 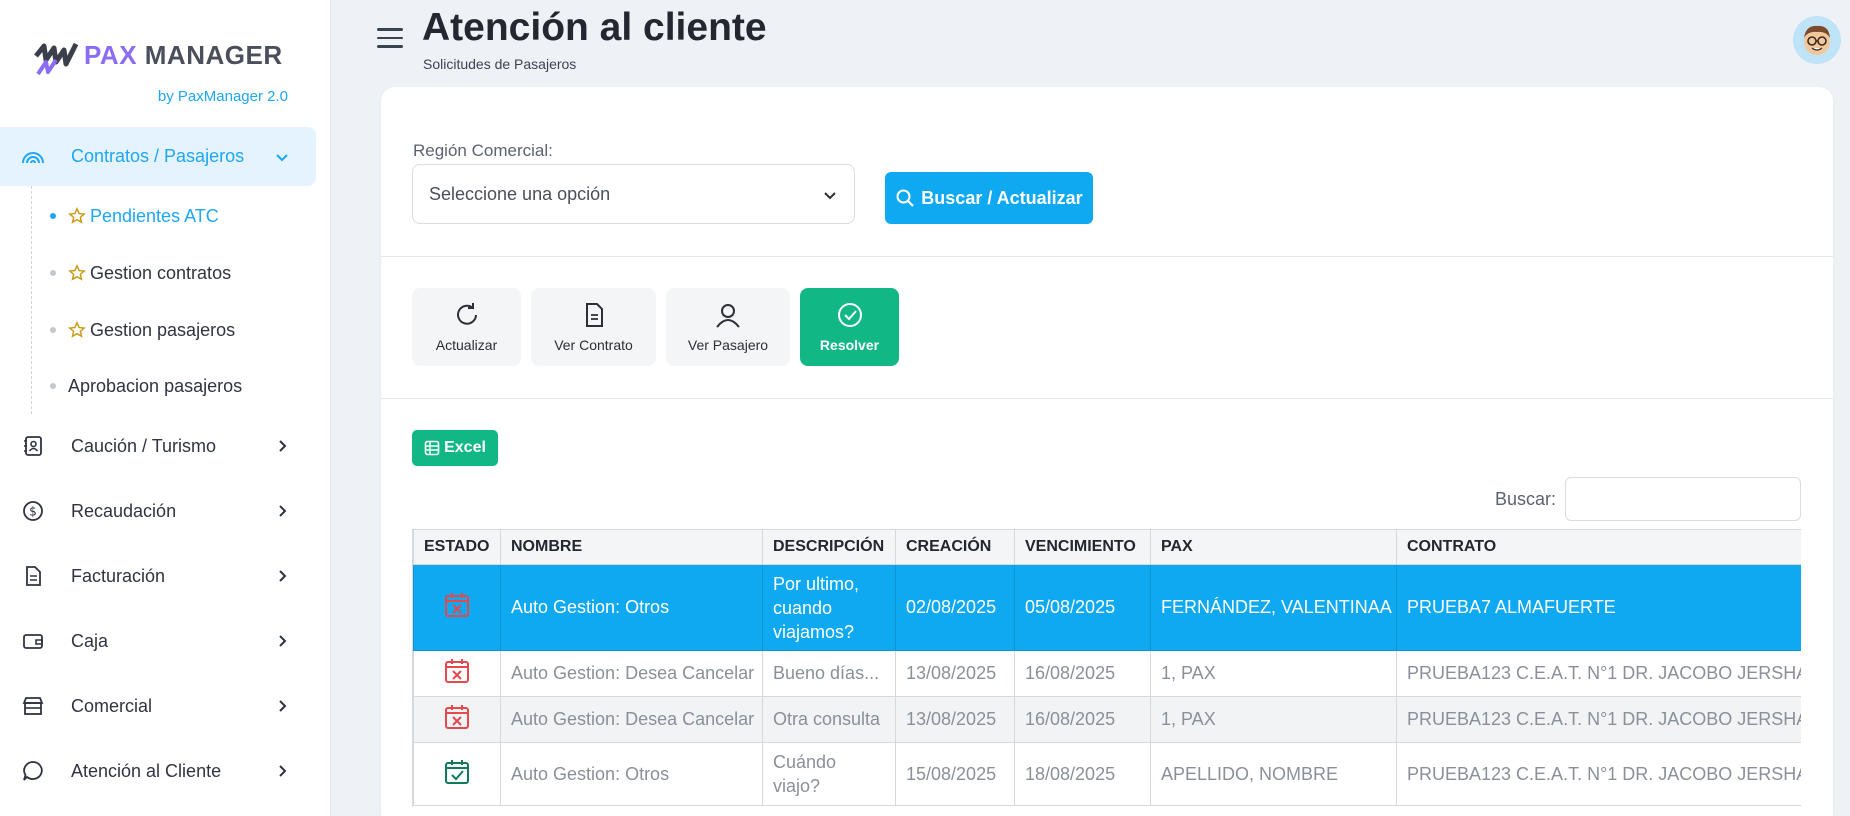 What do you see at coordinates (1273, 607) in the screenshot?
I see `pax-cell: FERNÁNDEZ, VALENTINAA` at bounding box center [1273, 607].